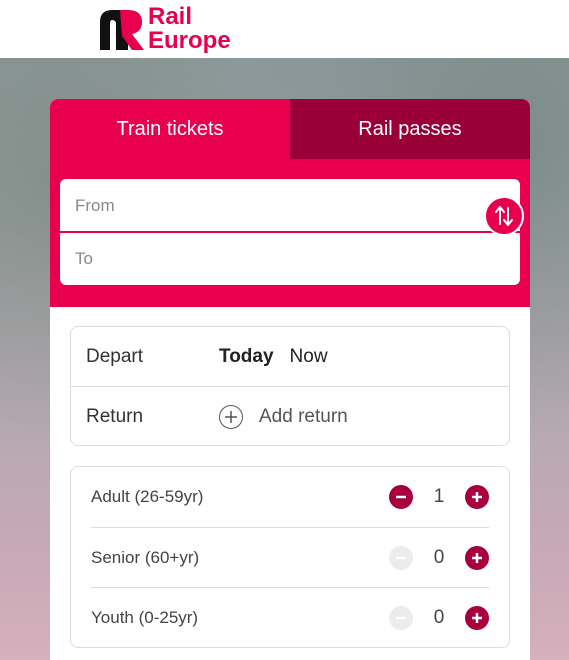 Image resolution: width=569 pixels, height=660 pixels. Describe the element at coordinates (290, 258) in the screenshot. I see `to-field: To` at that location.